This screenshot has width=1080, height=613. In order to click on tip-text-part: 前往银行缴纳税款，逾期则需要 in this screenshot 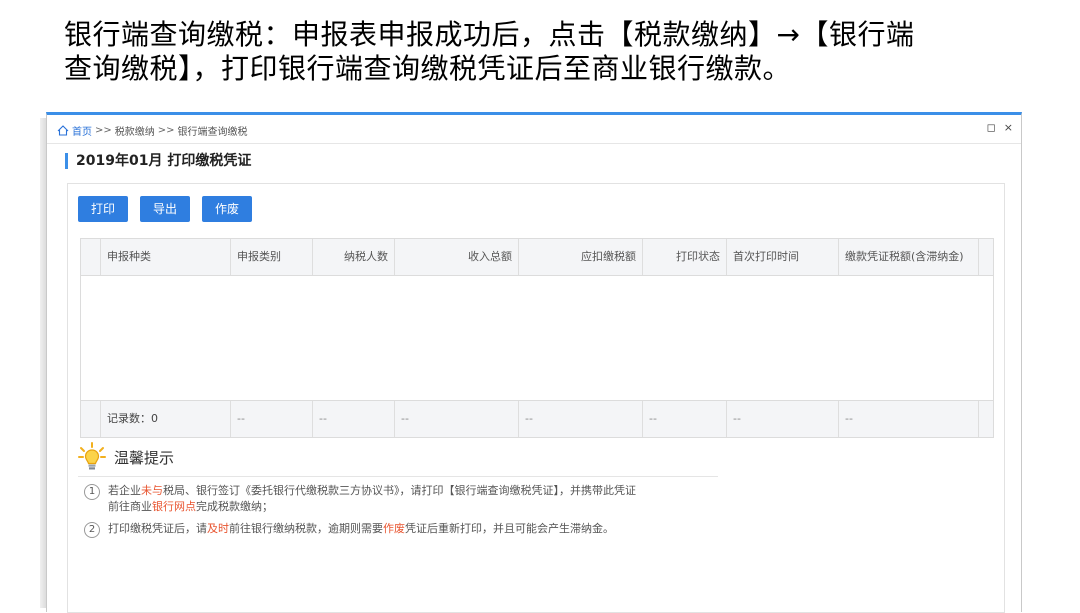, I will do `click(306, 528)`.